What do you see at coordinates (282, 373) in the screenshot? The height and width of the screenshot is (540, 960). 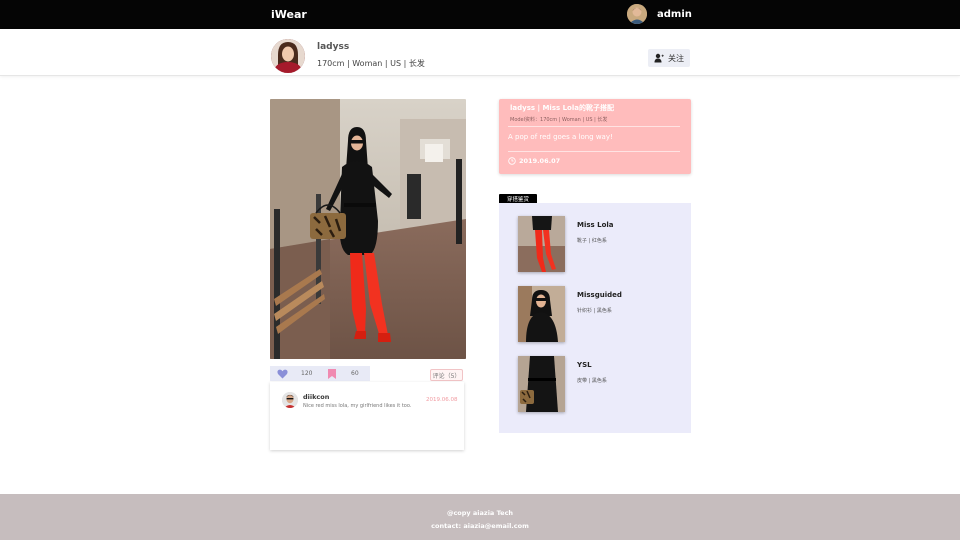 I see `heart-icon` at bounding box center [282, 373].